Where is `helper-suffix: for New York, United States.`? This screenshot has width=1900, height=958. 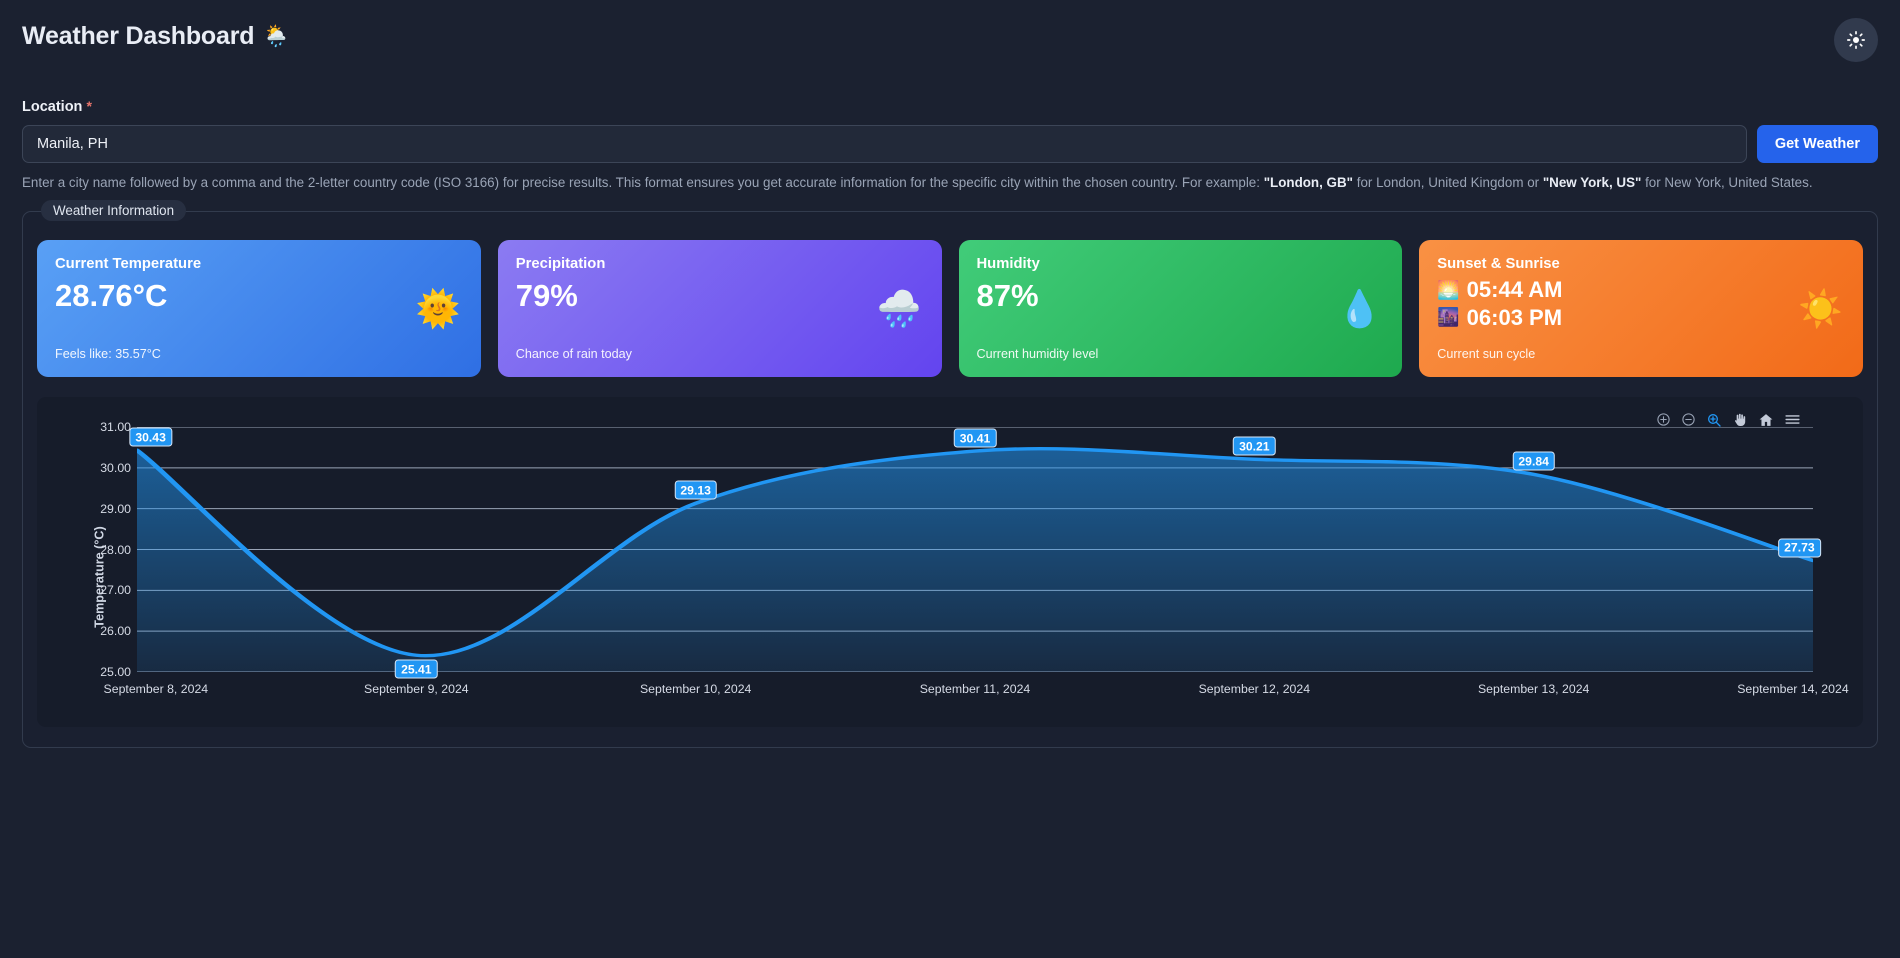
helper-suffix: for New York, United States. is located at coordinates (1727, 182).